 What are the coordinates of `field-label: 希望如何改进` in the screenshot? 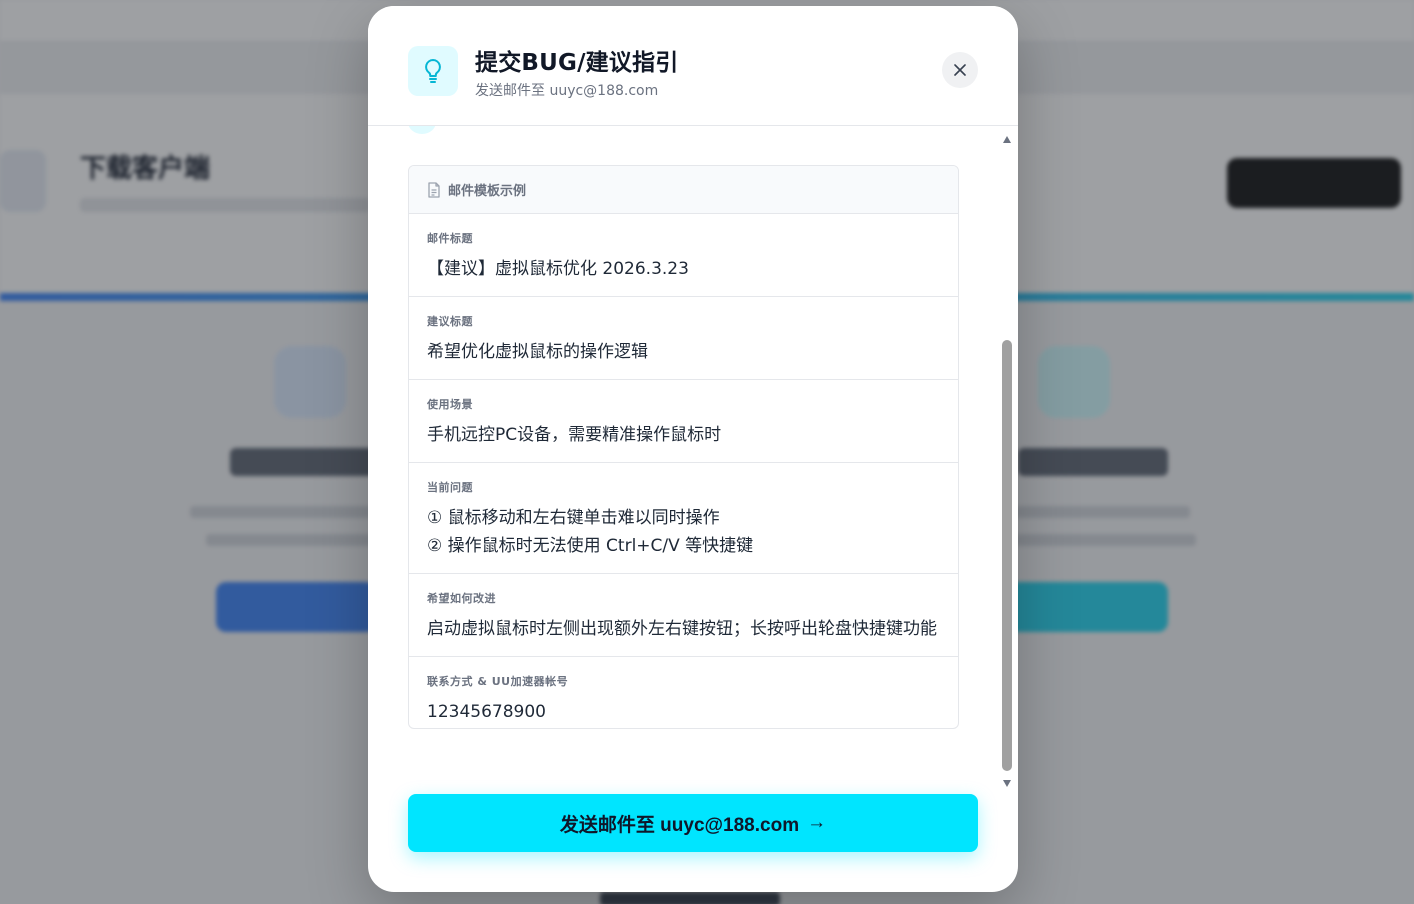 It's located at (461, 598).